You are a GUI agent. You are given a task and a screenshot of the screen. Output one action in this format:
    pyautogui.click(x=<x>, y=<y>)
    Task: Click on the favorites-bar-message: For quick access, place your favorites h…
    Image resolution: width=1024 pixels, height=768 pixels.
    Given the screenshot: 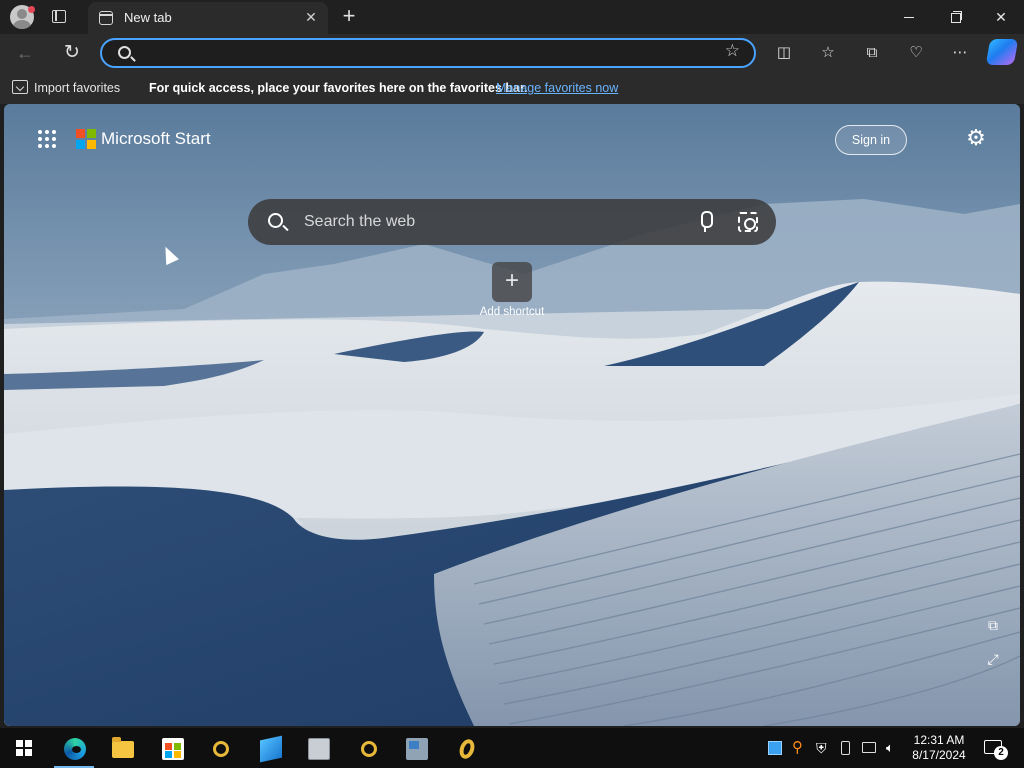 What is the action you would take?
    pyautogui.click(x=338, y=88)
    